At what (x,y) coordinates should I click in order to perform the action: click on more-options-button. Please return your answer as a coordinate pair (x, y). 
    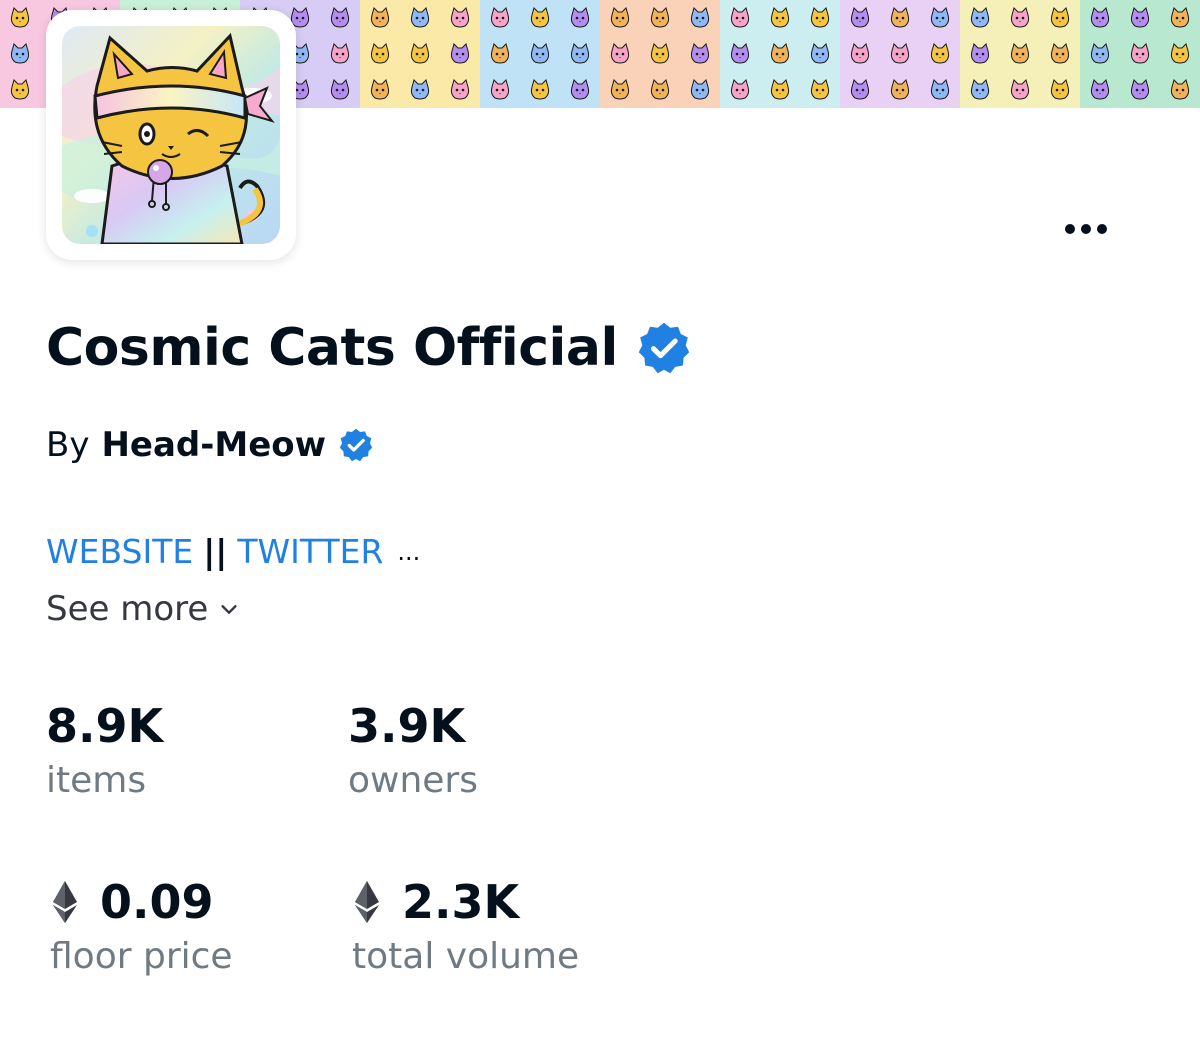
    Looking at the image, I should click on (1086, 229).